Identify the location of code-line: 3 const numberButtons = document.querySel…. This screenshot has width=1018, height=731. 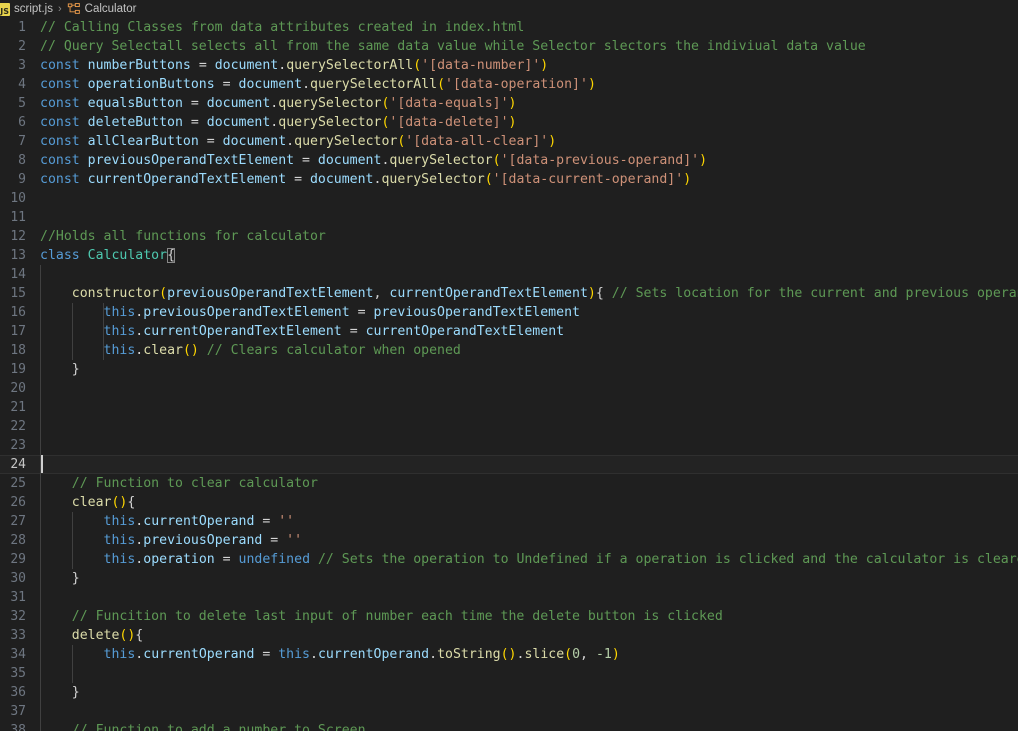
(509, 65).